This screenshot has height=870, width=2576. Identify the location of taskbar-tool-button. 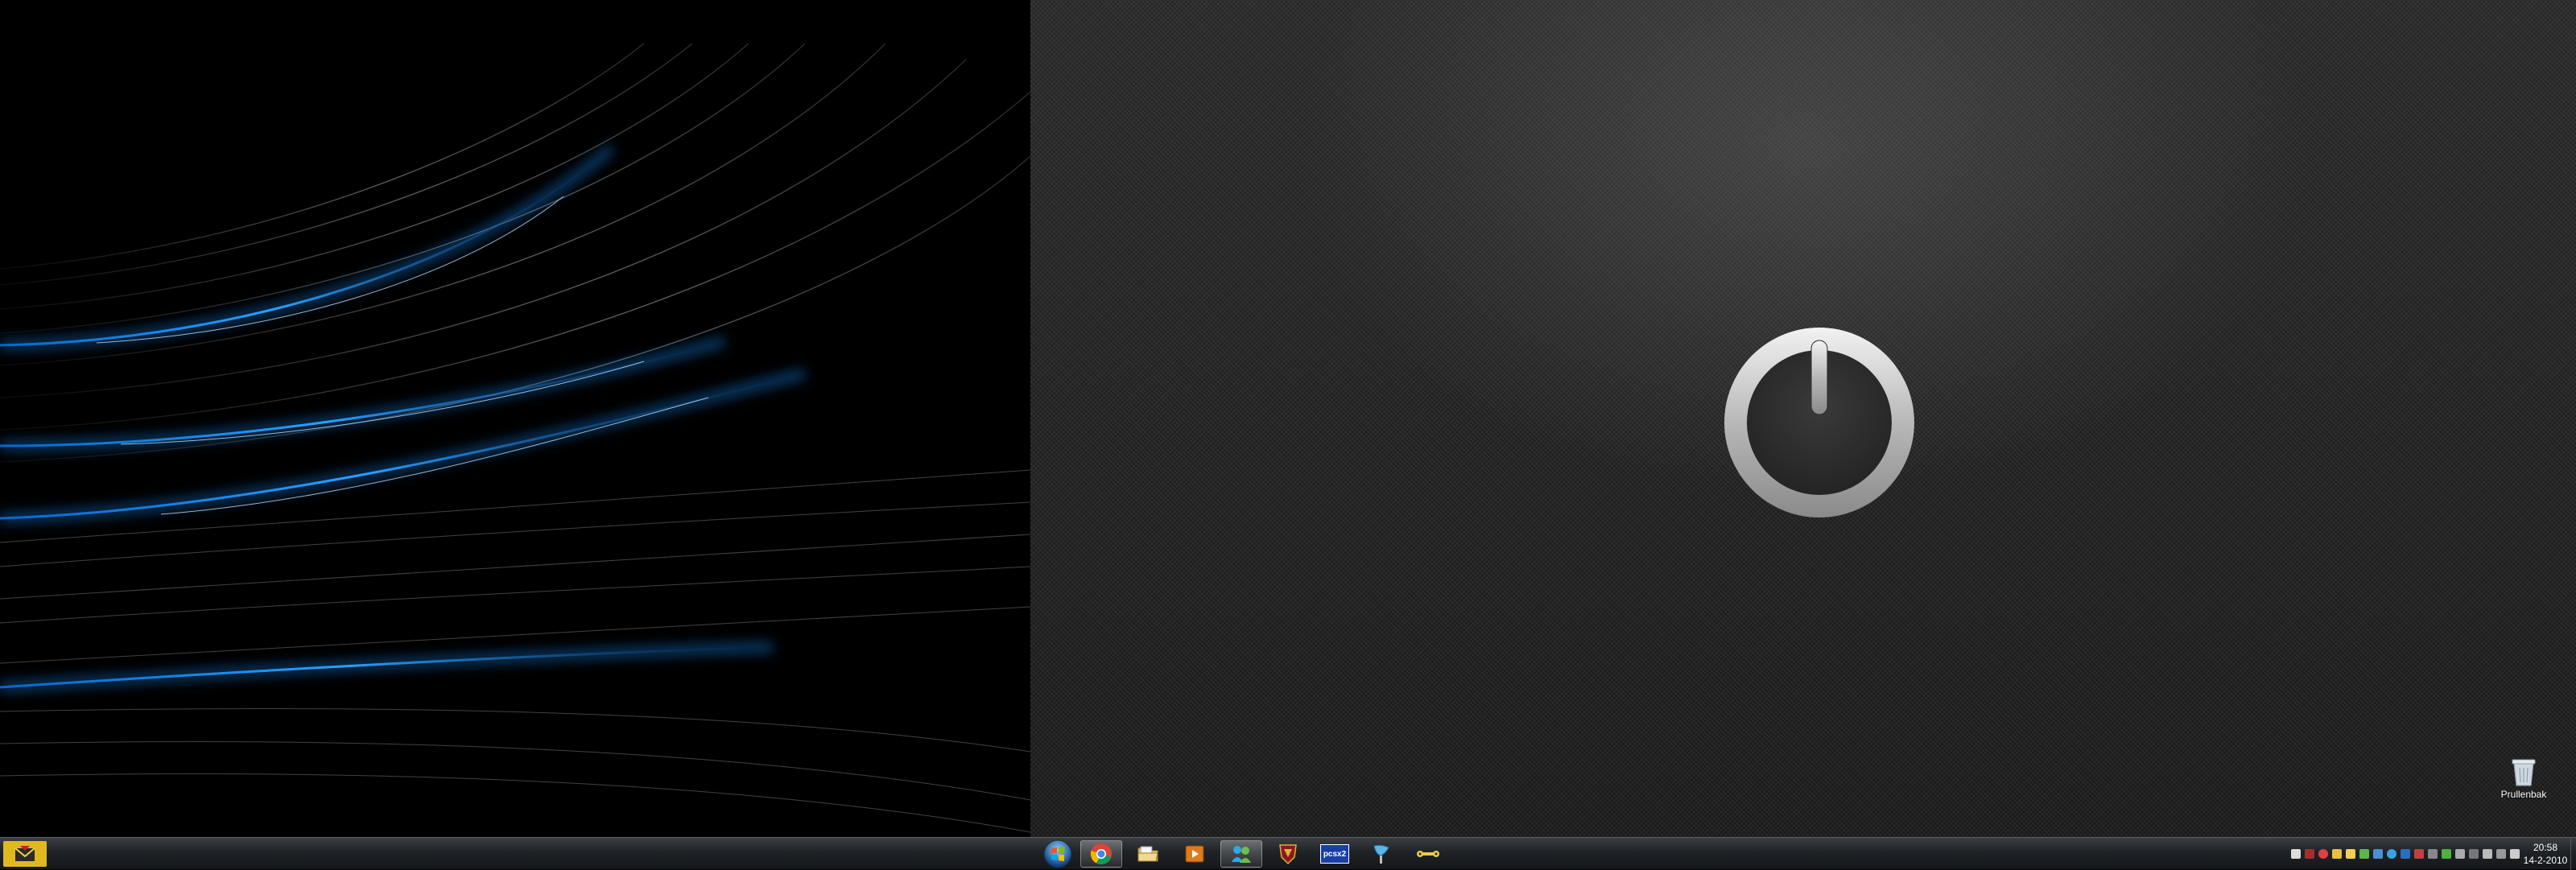
(1428, 854).